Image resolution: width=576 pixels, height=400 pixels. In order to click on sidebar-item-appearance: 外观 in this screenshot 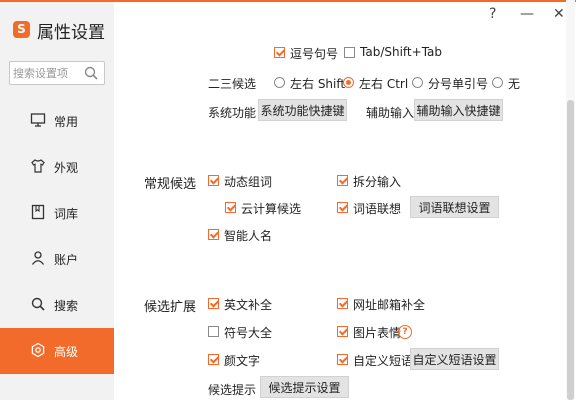, I will do `click(57, 167)`.